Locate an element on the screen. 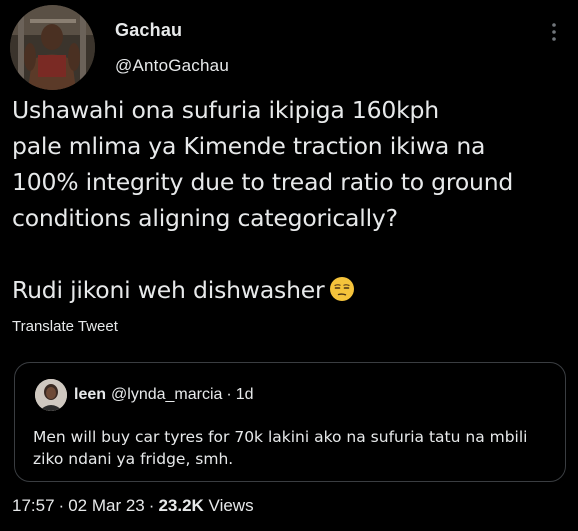 The height and width of the screenshot is (531, 578). quoted-author-handle: @lynda_marcia is located at coordinates (166, 394).